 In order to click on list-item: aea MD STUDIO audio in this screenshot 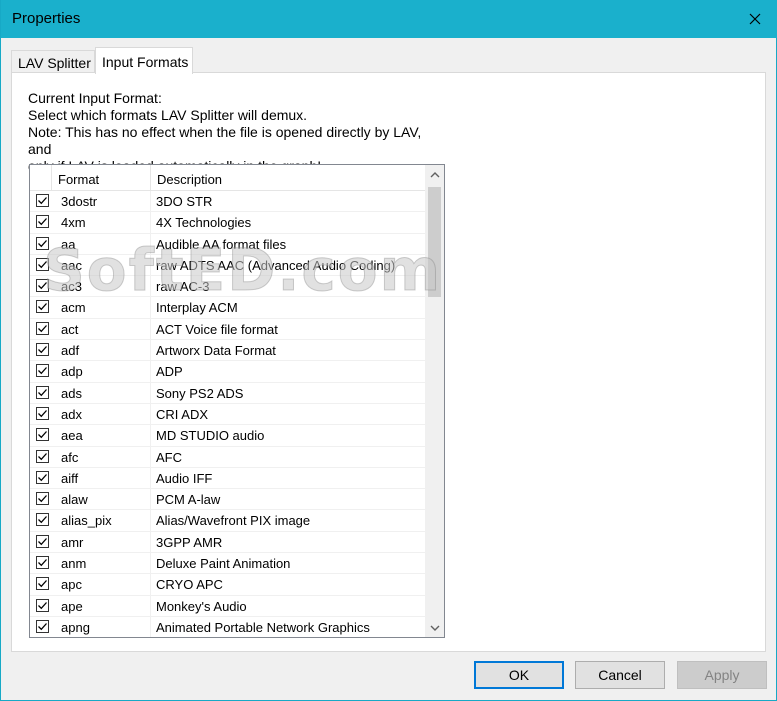, I will do `click(227, 436)`.